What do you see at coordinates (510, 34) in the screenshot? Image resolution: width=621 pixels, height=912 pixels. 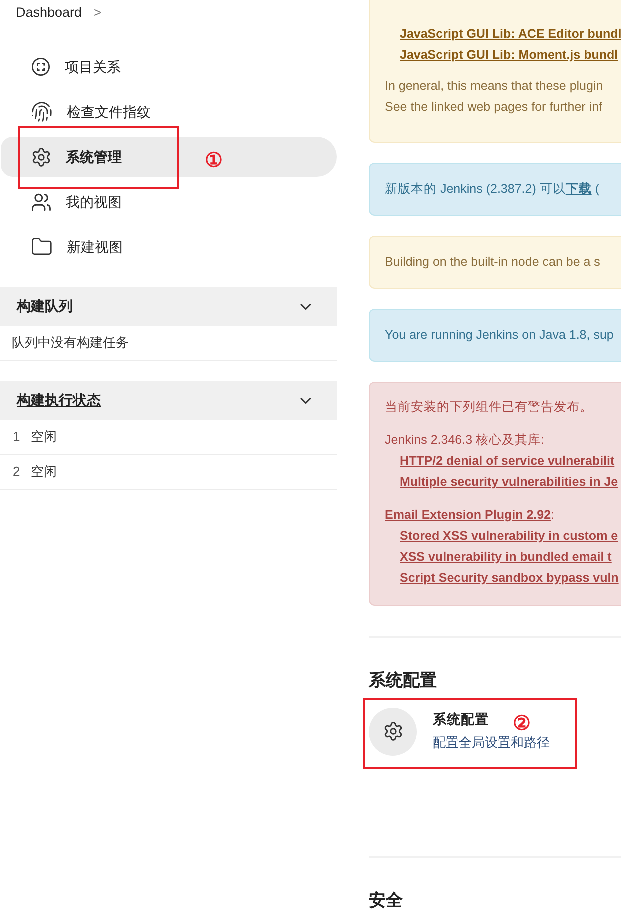 I see `plugin-link: JavaScript GUI Lib: ACE Editor bundl` at bounding box center [510, 34].